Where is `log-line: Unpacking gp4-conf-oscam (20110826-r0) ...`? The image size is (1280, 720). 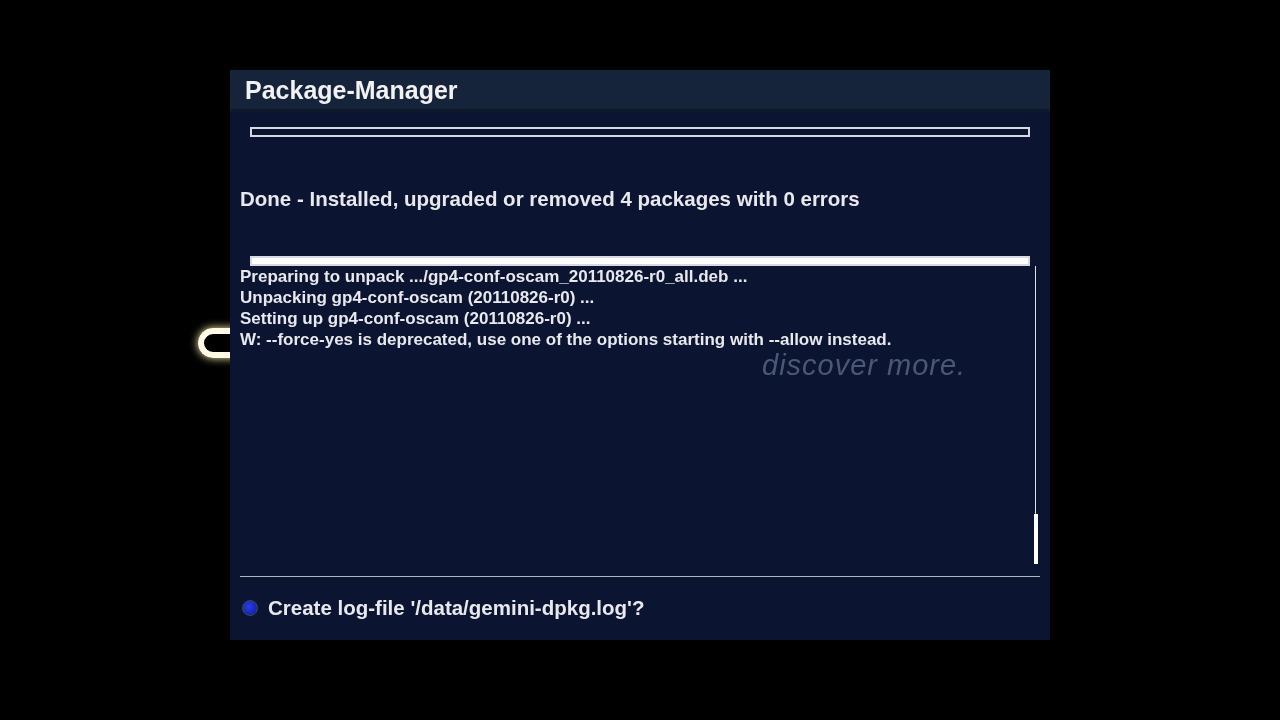 log-line: Unpacking gp4-conf-oscam (20110826-r0) ... is located at coordinates (418, 297).